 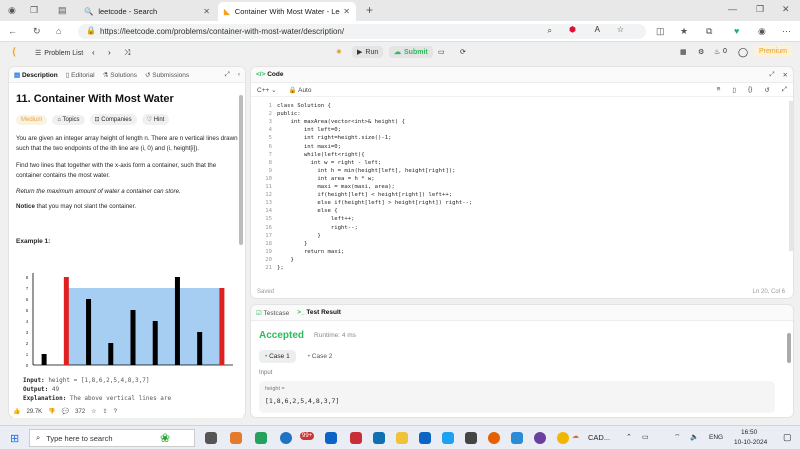 What do you see at coordinates (786, 31) in the screenshot?
I see `more-menu-icon: ⋯` at bounding box center [786, 31].